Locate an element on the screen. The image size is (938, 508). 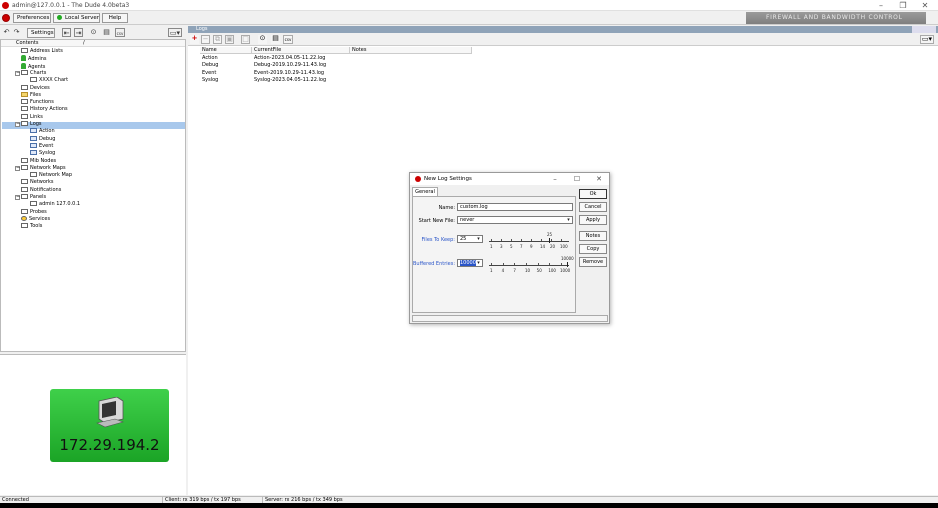
notes-button: Notes is located at coordinates (593, 236).